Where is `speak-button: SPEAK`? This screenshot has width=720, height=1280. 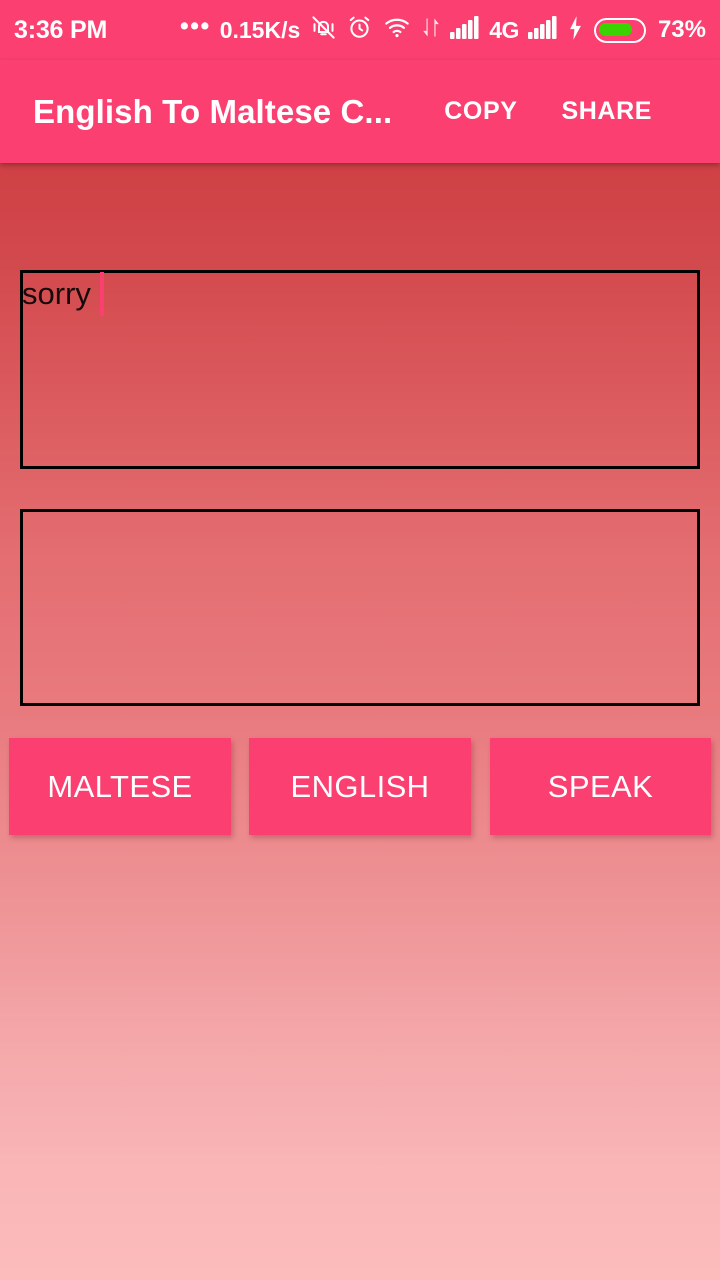
speak-button: SPEAK is located at coordinates (600, 786).